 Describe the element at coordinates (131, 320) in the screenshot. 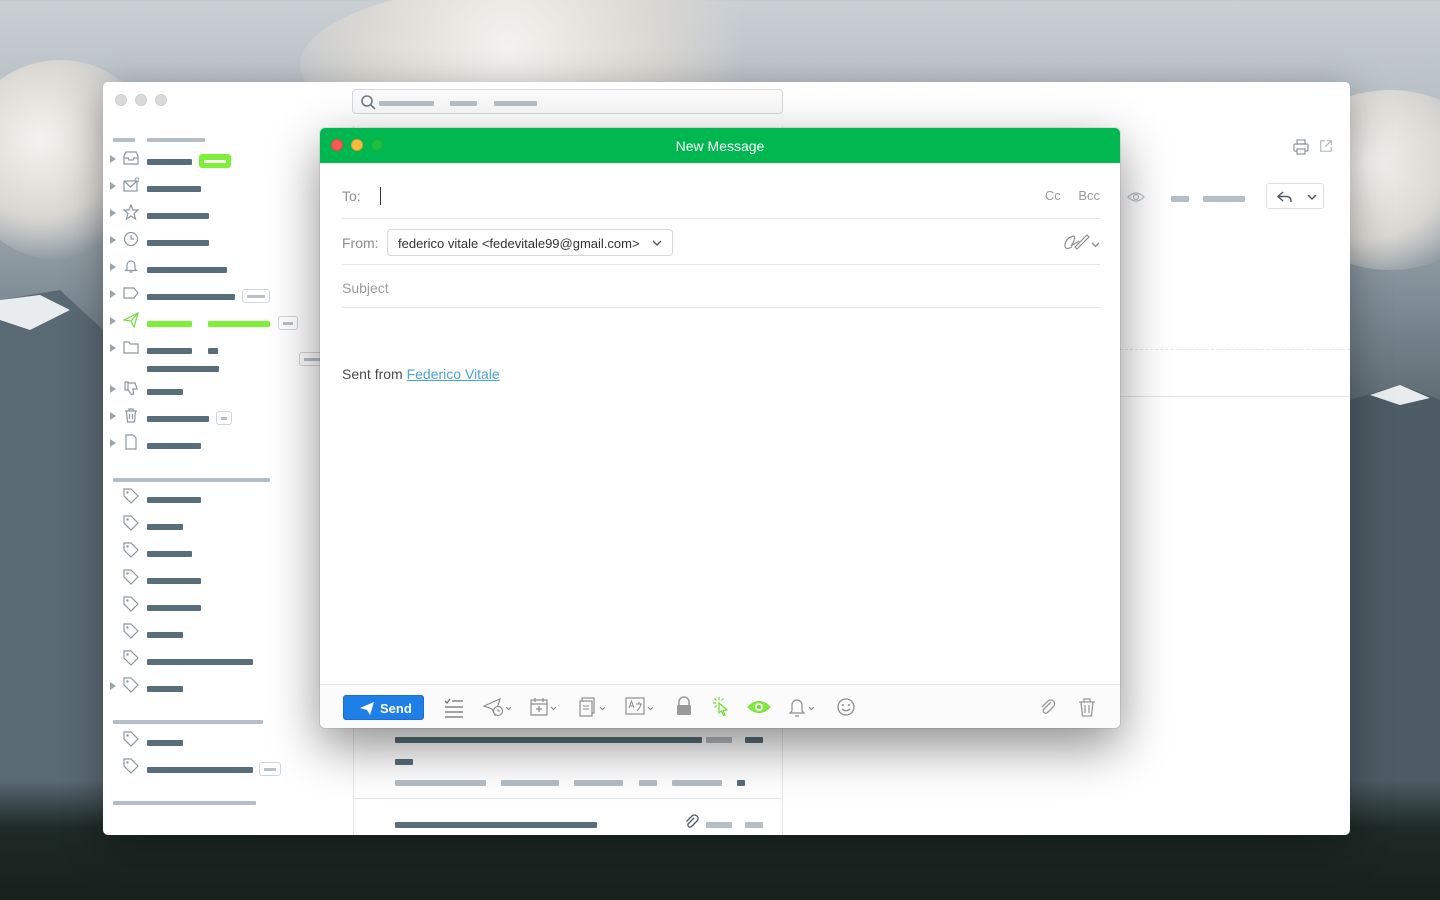

I see `paper-plane-icon` at that location.